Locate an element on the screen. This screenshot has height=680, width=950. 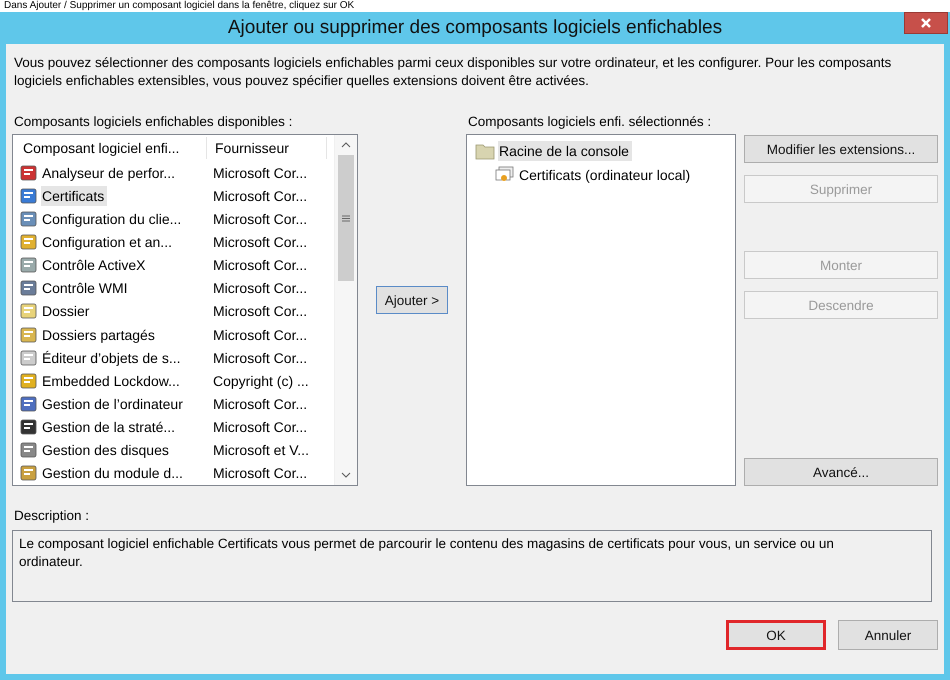
dialog-button: OK is located at coordinates (776, 635).